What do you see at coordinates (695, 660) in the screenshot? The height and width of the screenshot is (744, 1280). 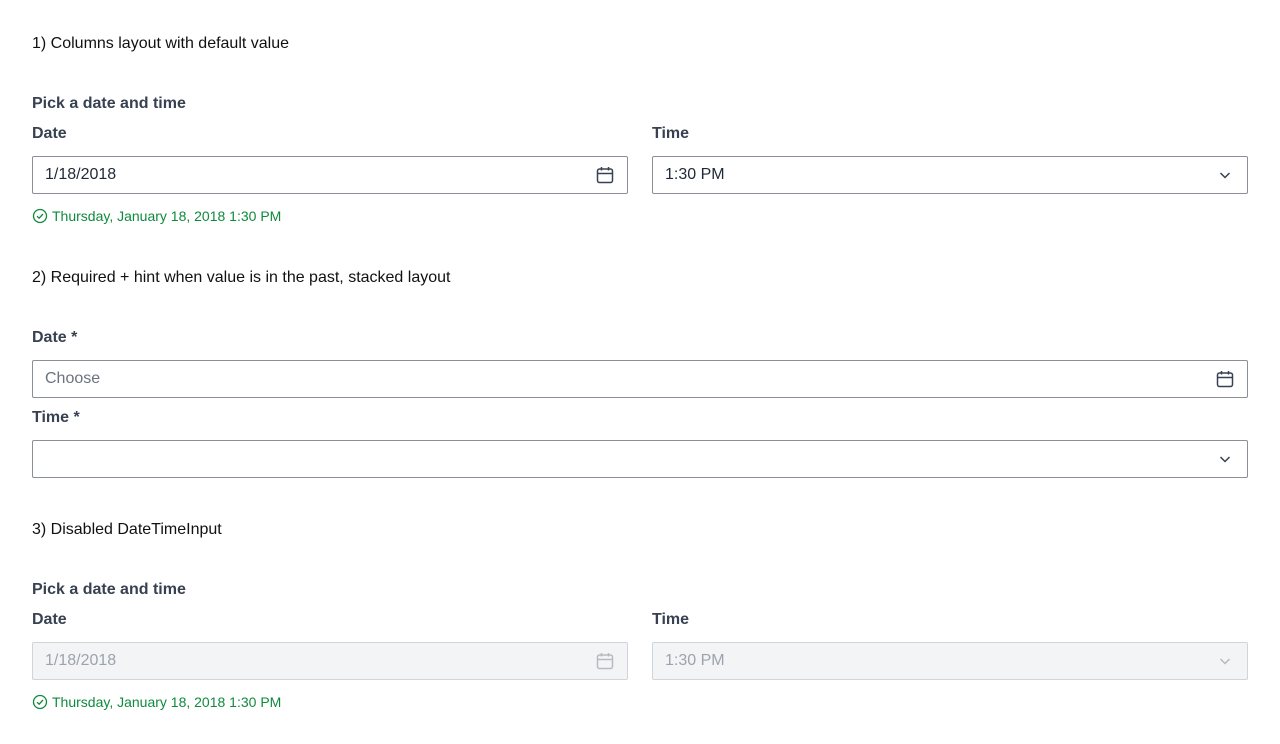 I see `section-3-time-value: 1:30 PM` at bounding box center [695, 660].